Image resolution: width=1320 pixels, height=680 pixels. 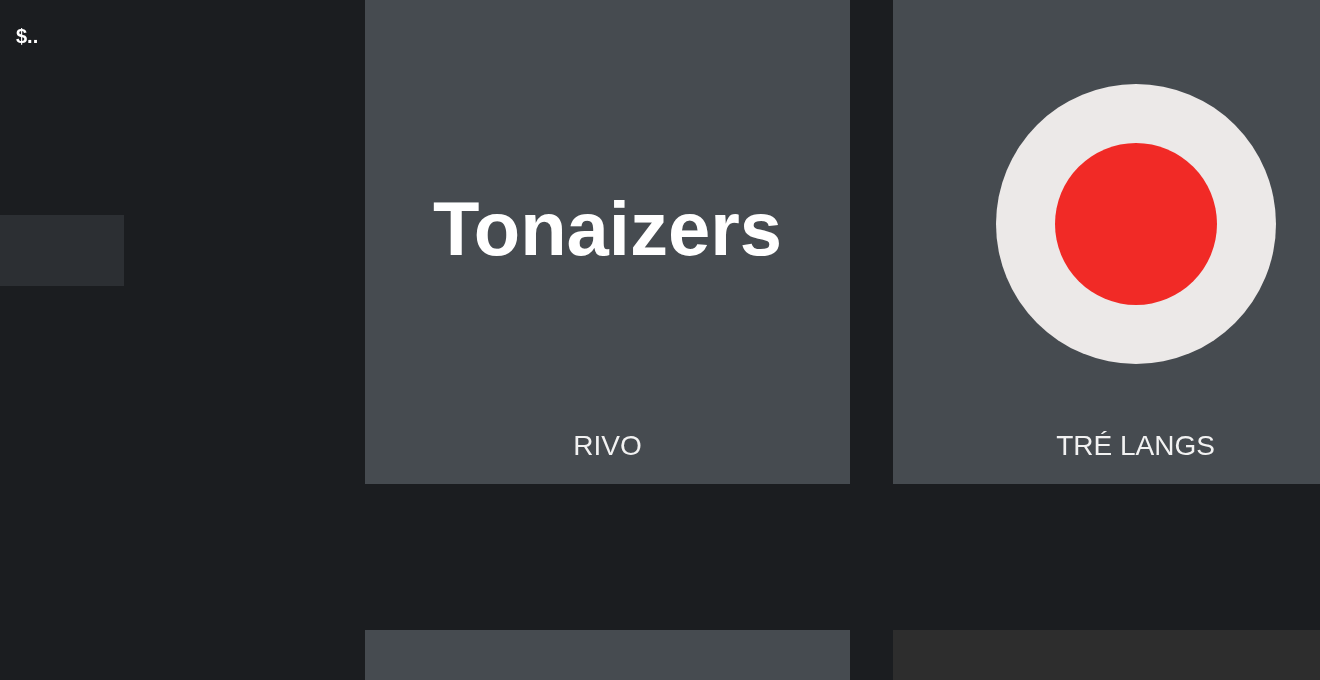 What do you see at coordinates (27, 36) in the screenshot?
I see `header-text: $..` at bounding box center [27, 36].